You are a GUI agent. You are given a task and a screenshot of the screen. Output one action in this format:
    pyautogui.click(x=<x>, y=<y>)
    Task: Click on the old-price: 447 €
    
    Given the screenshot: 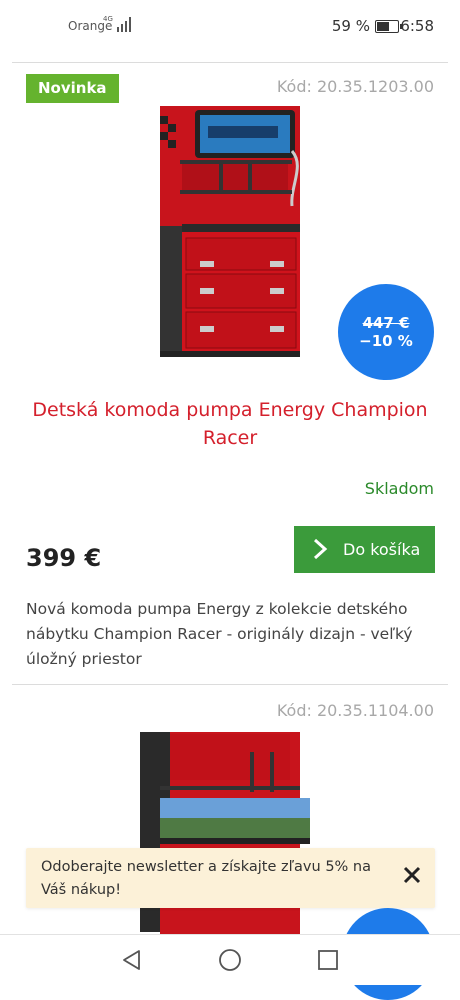 What is the action you would take?
    pyautogui.click(x=386, y=323)
    